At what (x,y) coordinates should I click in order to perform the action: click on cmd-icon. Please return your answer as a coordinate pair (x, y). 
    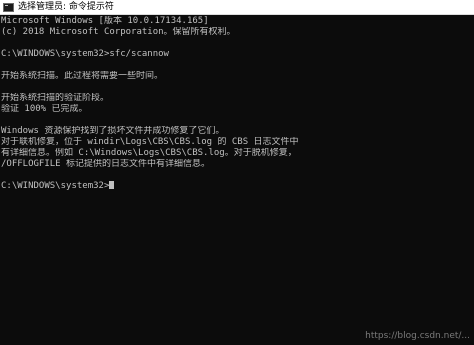
    Looking at the image, I should click on (8, 7).